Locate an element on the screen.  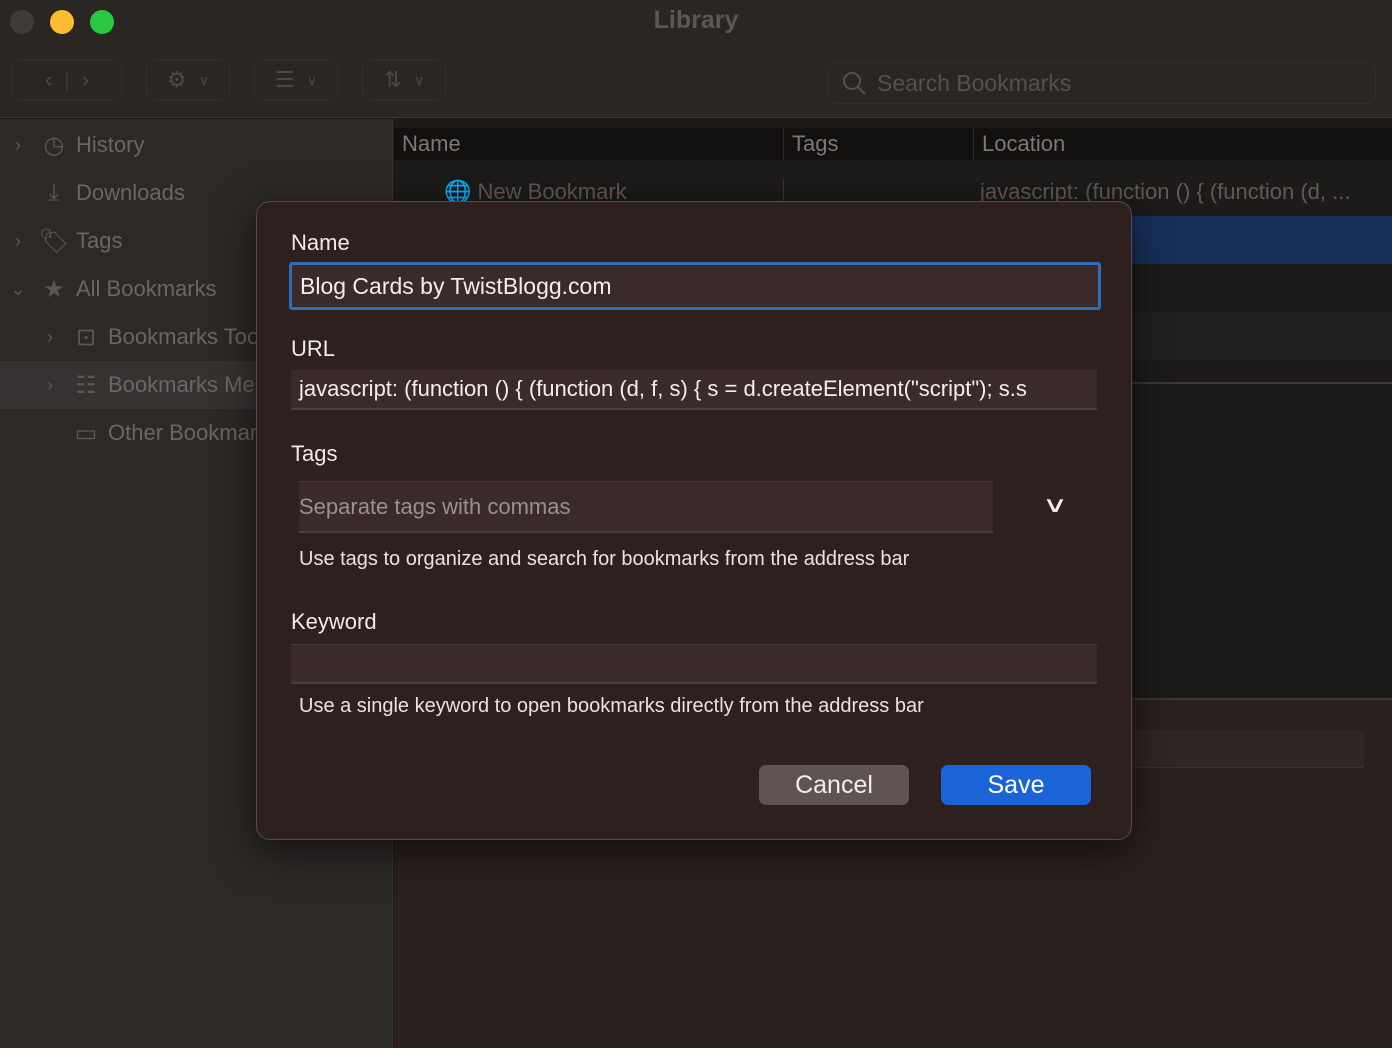
cancel-button: Cancel is located at coordinates (834, 785).